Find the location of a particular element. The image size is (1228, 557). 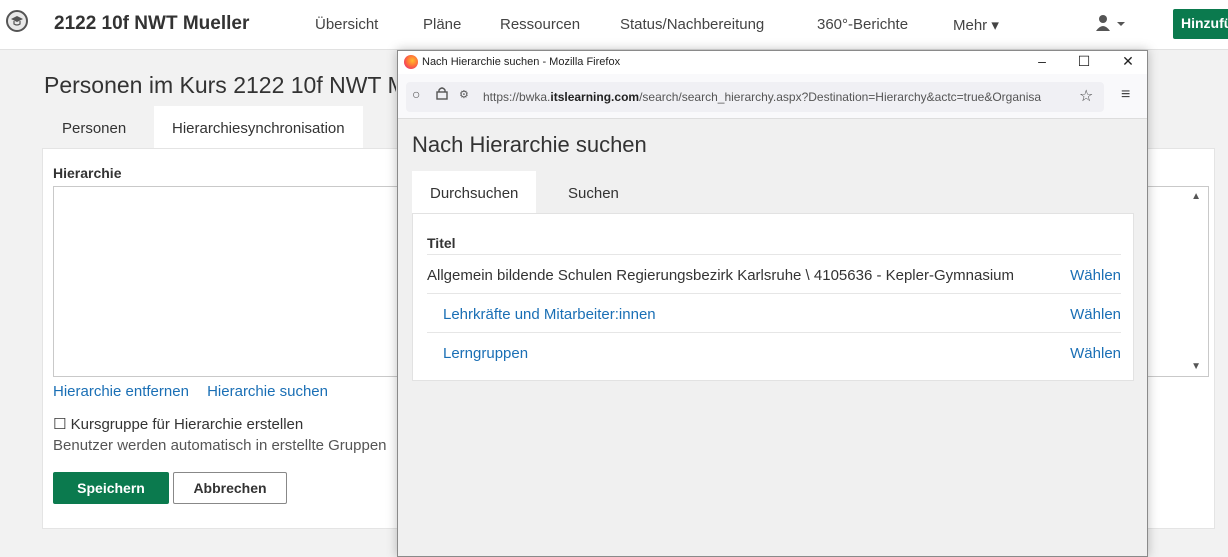

close-icon: ✕ is located at coordinates (1128, 61).